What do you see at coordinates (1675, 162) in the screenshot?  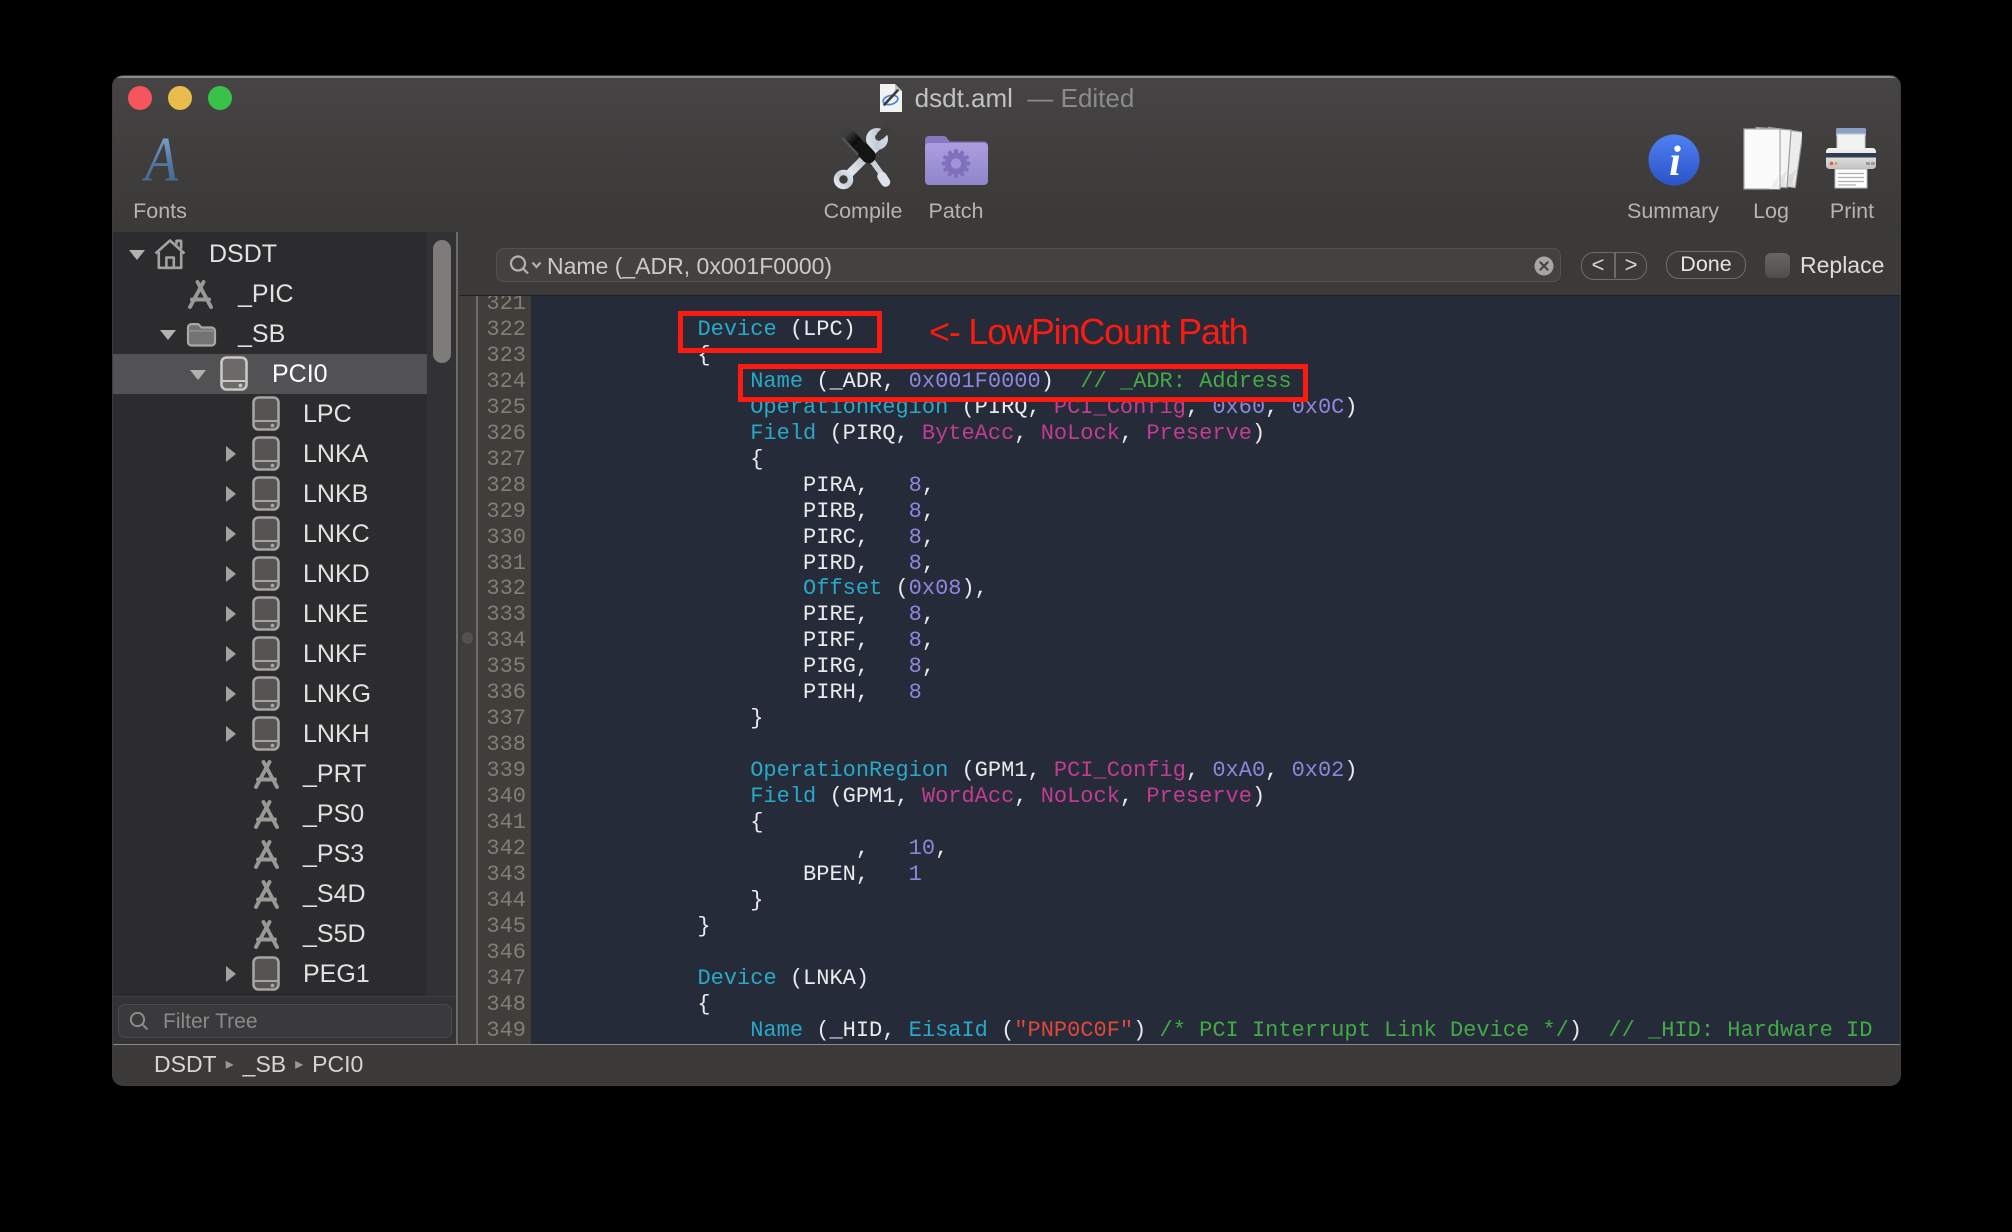 I see `svg-text: i` at bounding box center [1675, 162].